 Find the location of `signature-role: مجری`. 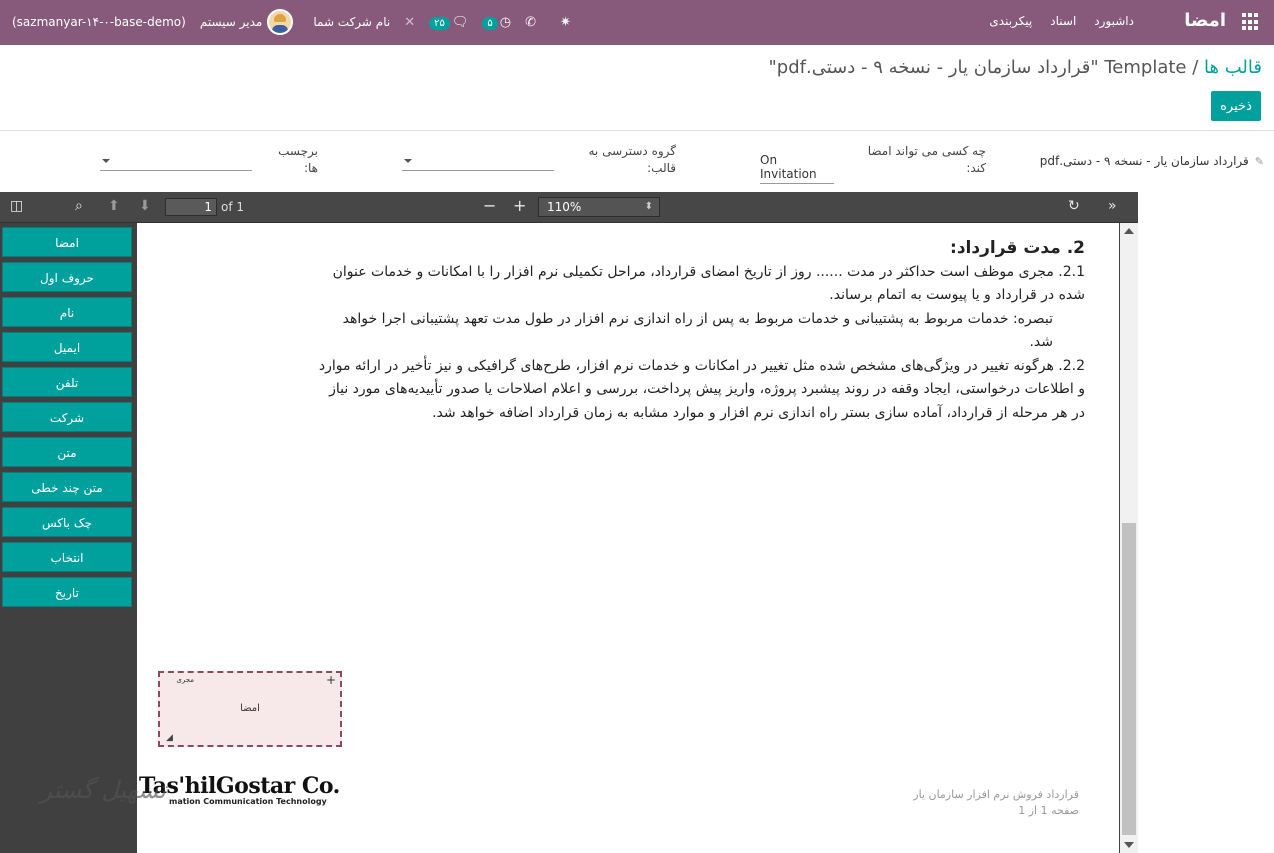

signature-role: مجری is located at coordinates (185, 680).